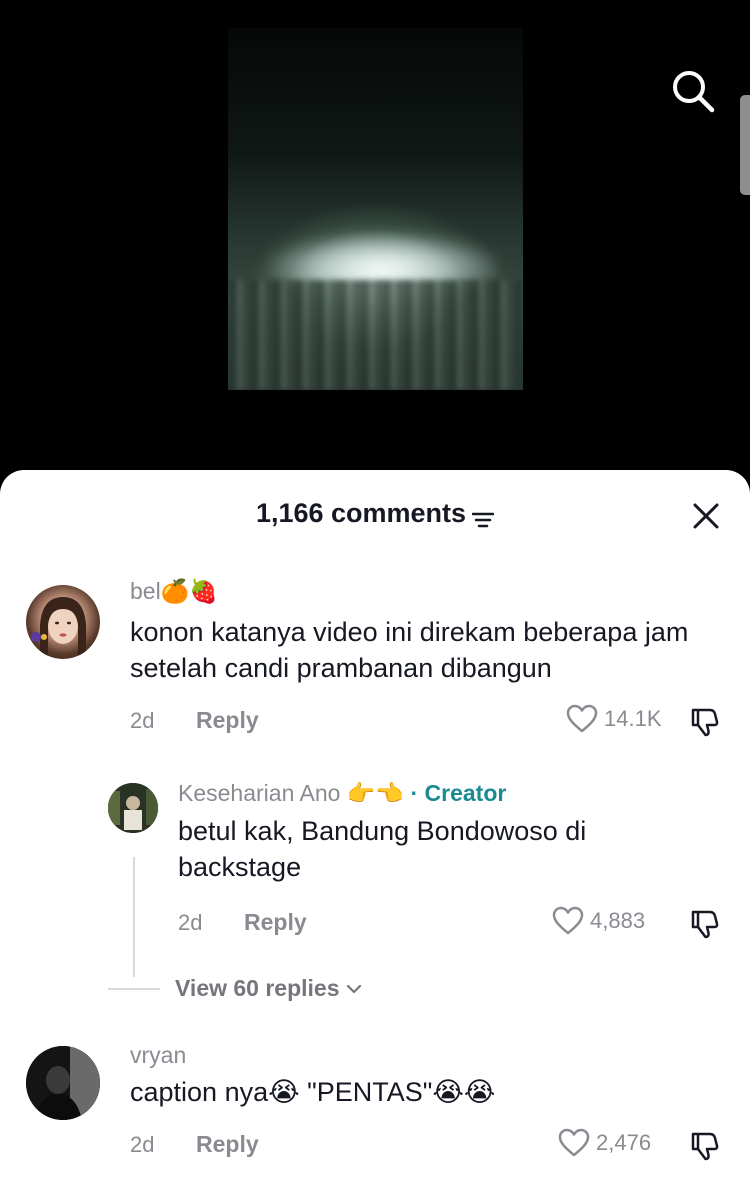 This screenshot has width=750, height=1200. Describe the element at coordinates (134, 989) in the screenshot. I see `view-replies-divider` at that location.